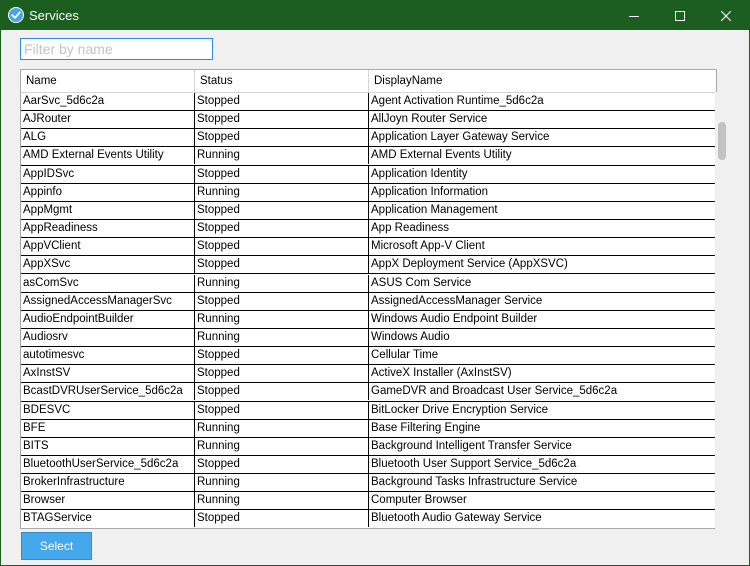 The width and height of the screenshot is (750, 566). I want to click on cell-displayname: Application Layer Gateway Service, so click(460, 137).